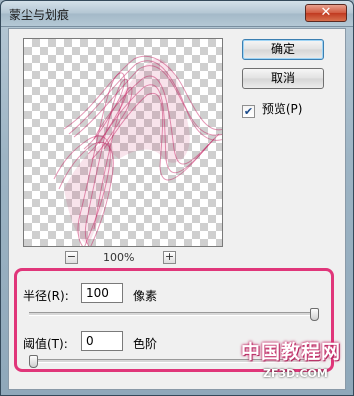  I want to click on threshold-slider-thumb, so click(33, 361).